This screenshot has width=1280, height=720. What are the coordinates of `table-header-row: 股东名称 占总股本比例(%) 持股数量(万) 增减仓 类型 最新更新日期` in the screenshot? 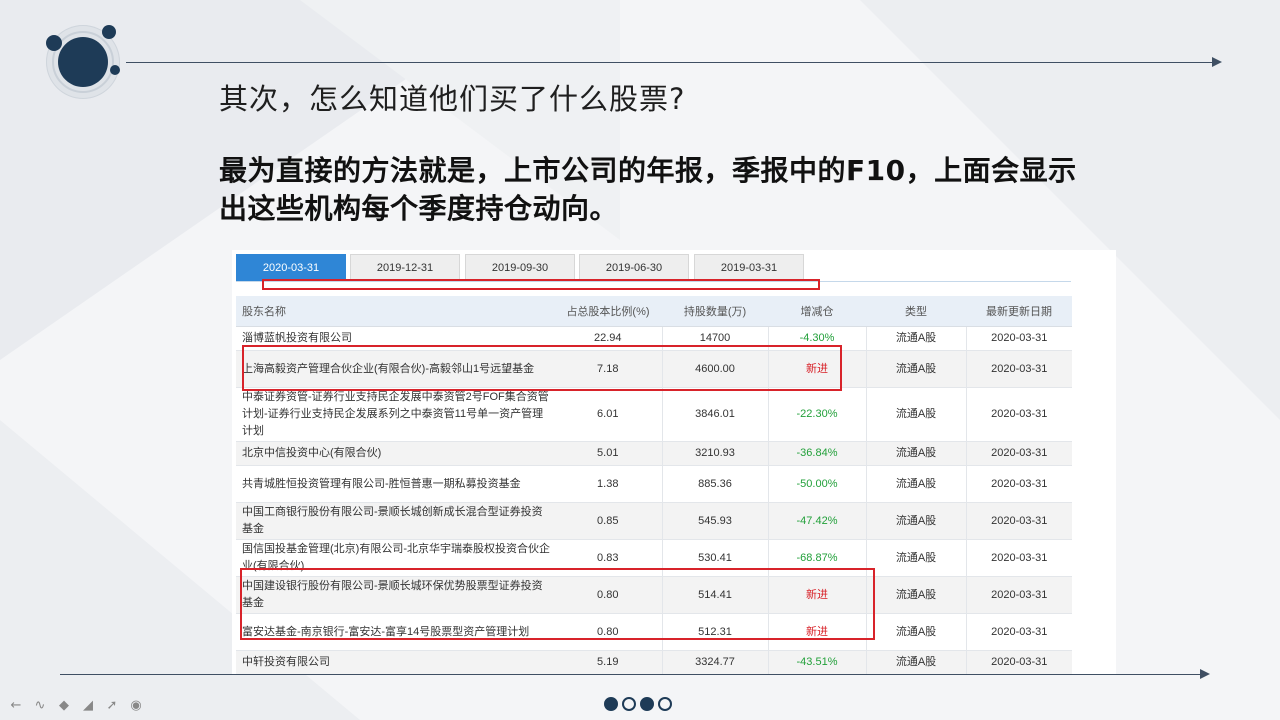 It's located at (654, 311).